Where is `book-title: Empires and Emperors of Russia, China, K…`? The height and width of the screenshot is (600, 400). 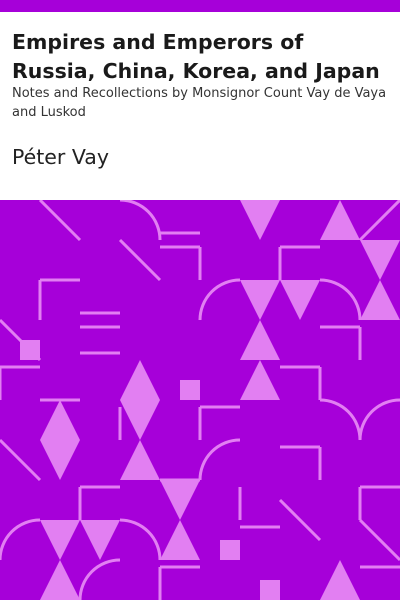 book-title: Empires and Emperors of Russia, China, K… is located at coordinates (196, 56).